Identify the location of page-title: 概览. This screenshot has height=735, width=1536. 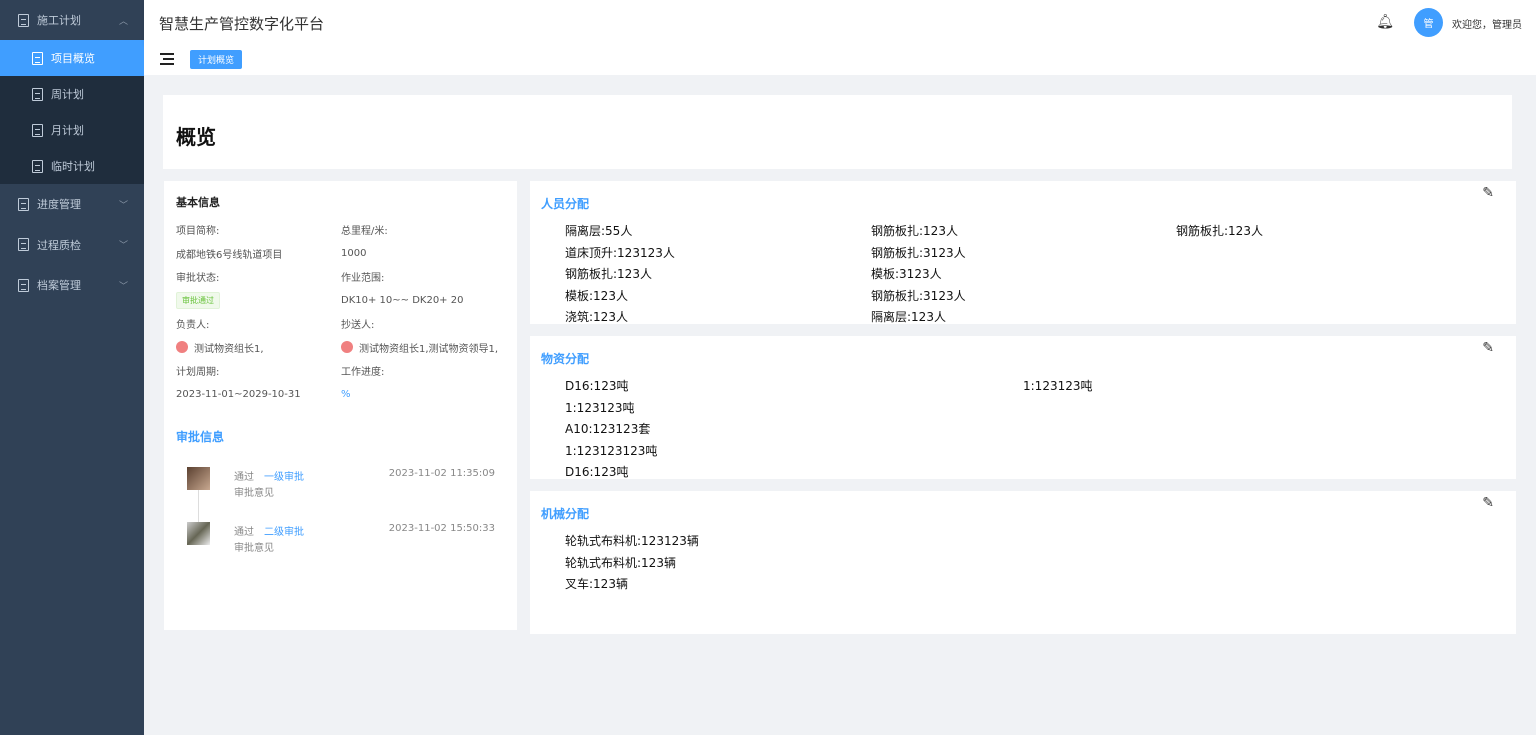
(196, 137).